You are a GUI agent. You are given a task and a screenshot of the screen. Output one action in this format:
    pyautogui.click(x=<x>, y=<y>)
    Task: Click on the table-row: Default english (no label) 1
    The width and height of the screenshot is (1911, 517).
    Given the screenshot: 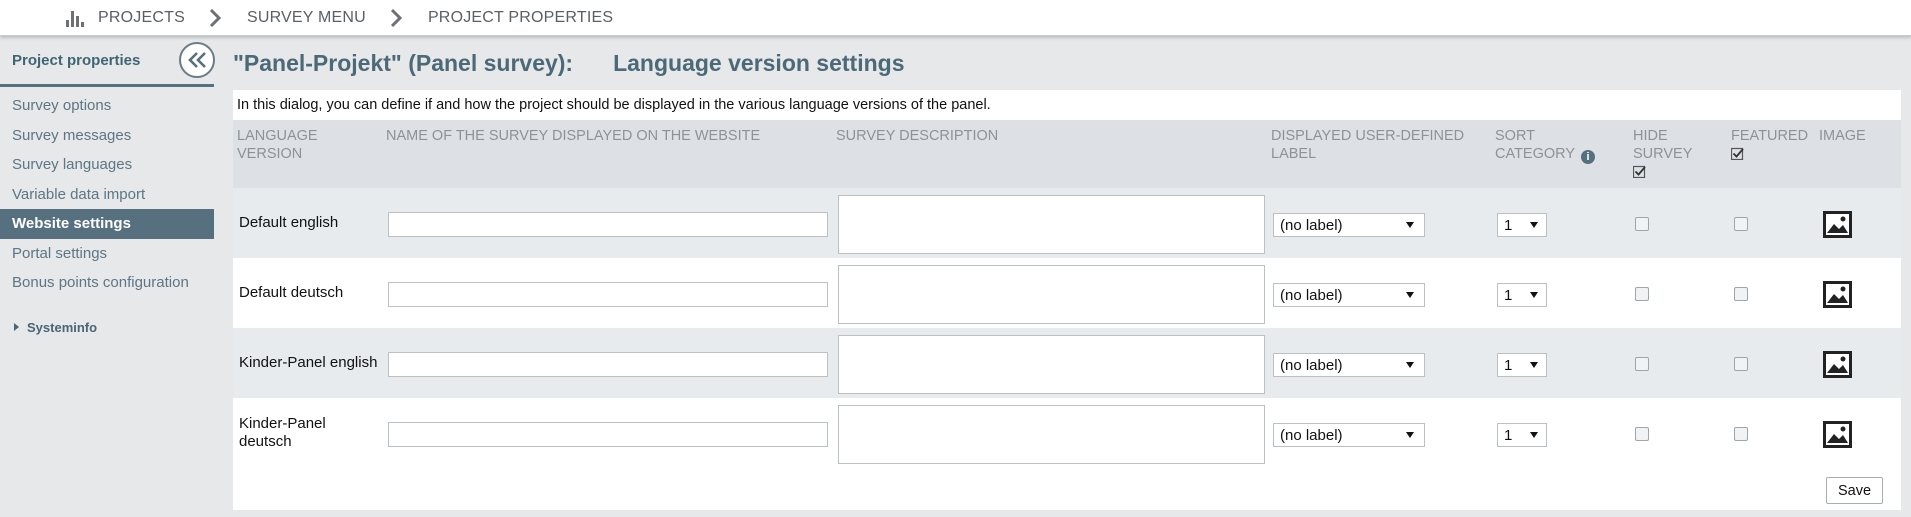 What is the action you would take?
    pyautogui.click(x=1067, y=223)
    